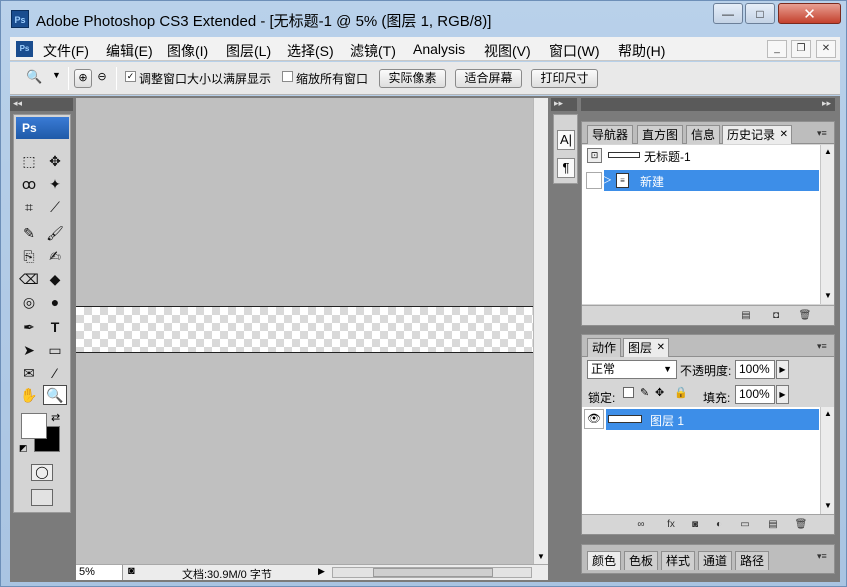 This screenshot has width=847, height=587. Describe the element at coordinates (29, 207) in the screenshot. I see `crop-tool-icon: ⌗` at that location.